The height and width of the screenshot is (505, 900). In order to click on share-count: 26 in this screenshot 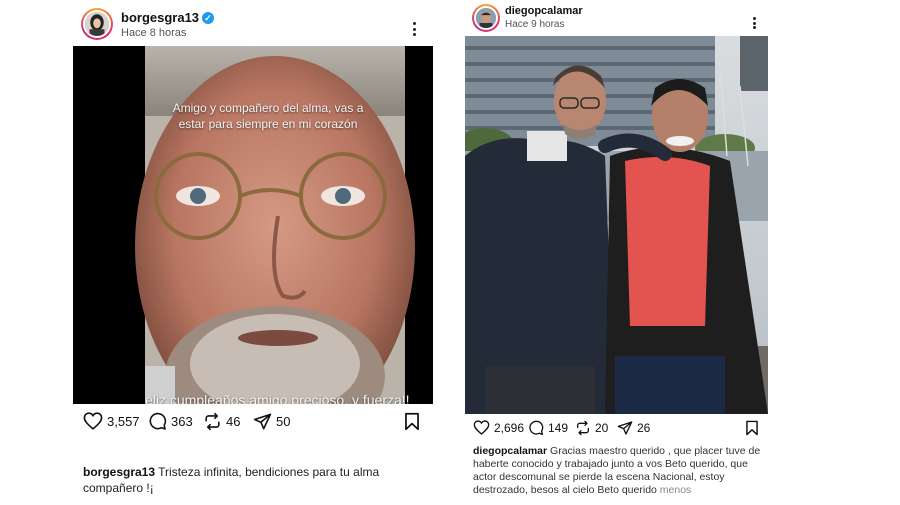, I will do `click(644, 428)`.